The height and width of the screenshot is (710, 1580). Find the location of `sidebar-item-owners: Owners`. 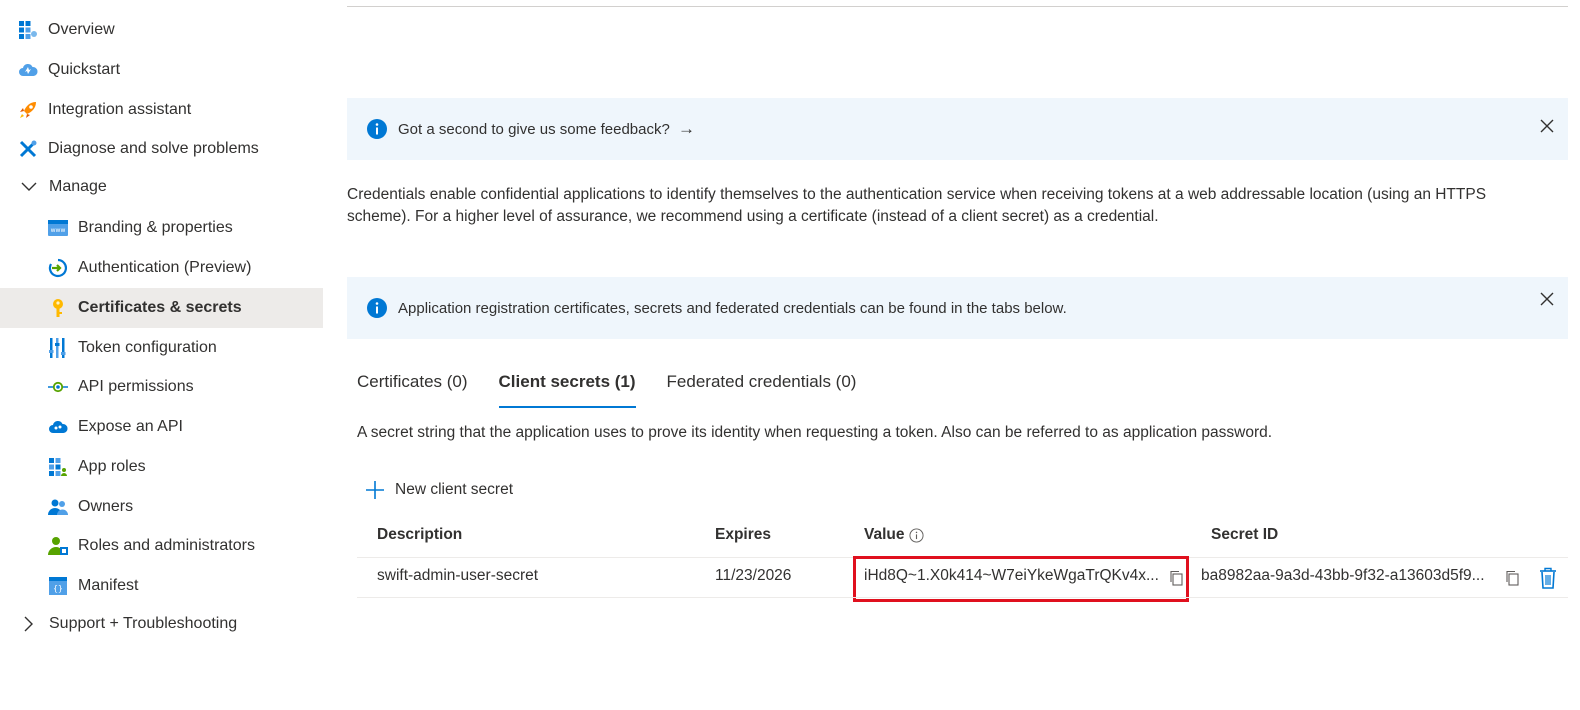

sidebar-item-owners: Owners is located at coordinates (161, 507).